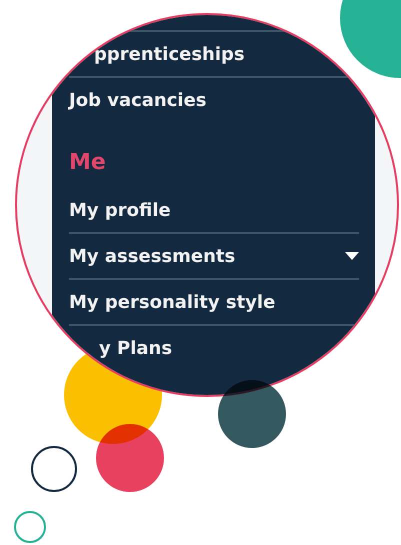 This screenshot has height=545, width=401. Describe the element at coordinates (352, 256) in the screenshot. I see `caret-icon` at that location.